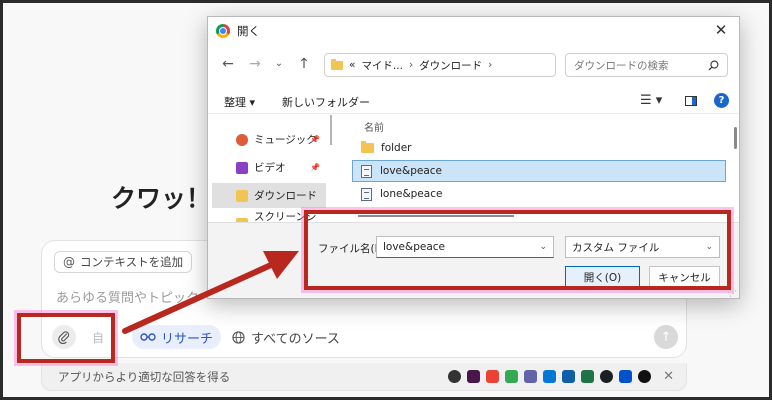 This screenshot has width=772, height=400. I want to click on add-context-label: コンテキストを追加, so click(132, 262).